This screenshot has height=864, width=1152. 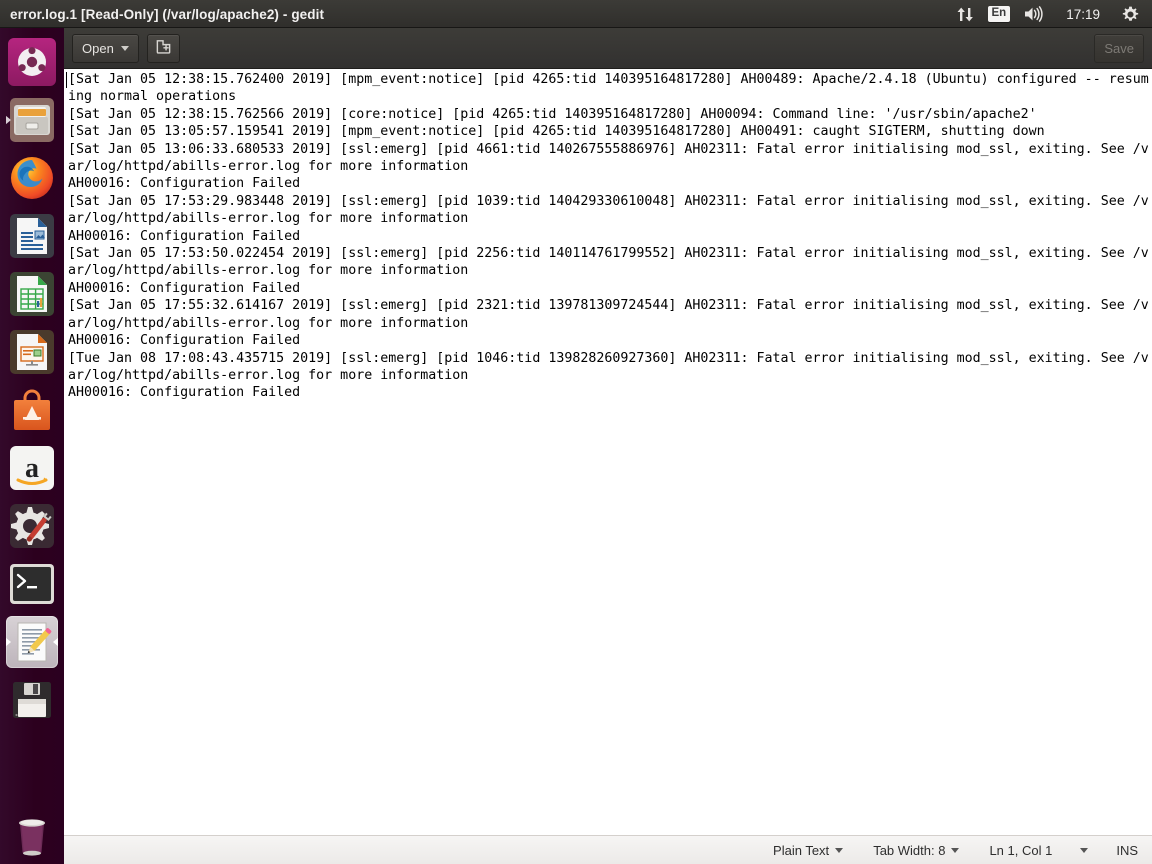 I want to click on launcher-focused-pip, so click(x=55, y=642).